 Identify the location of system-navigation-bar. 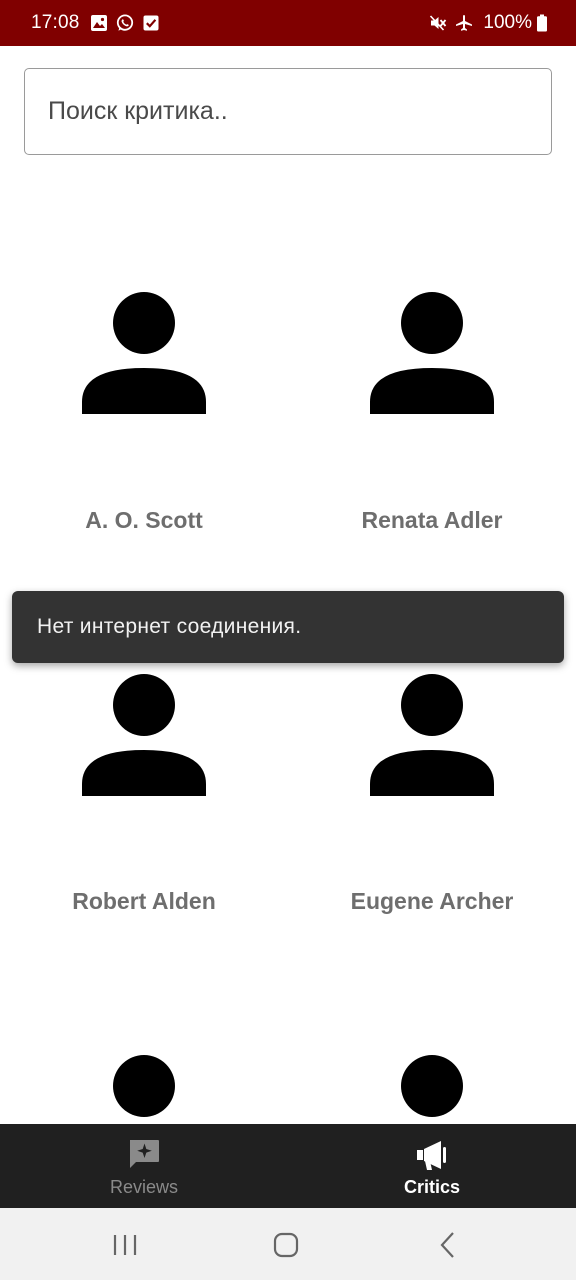
(288, 1244).